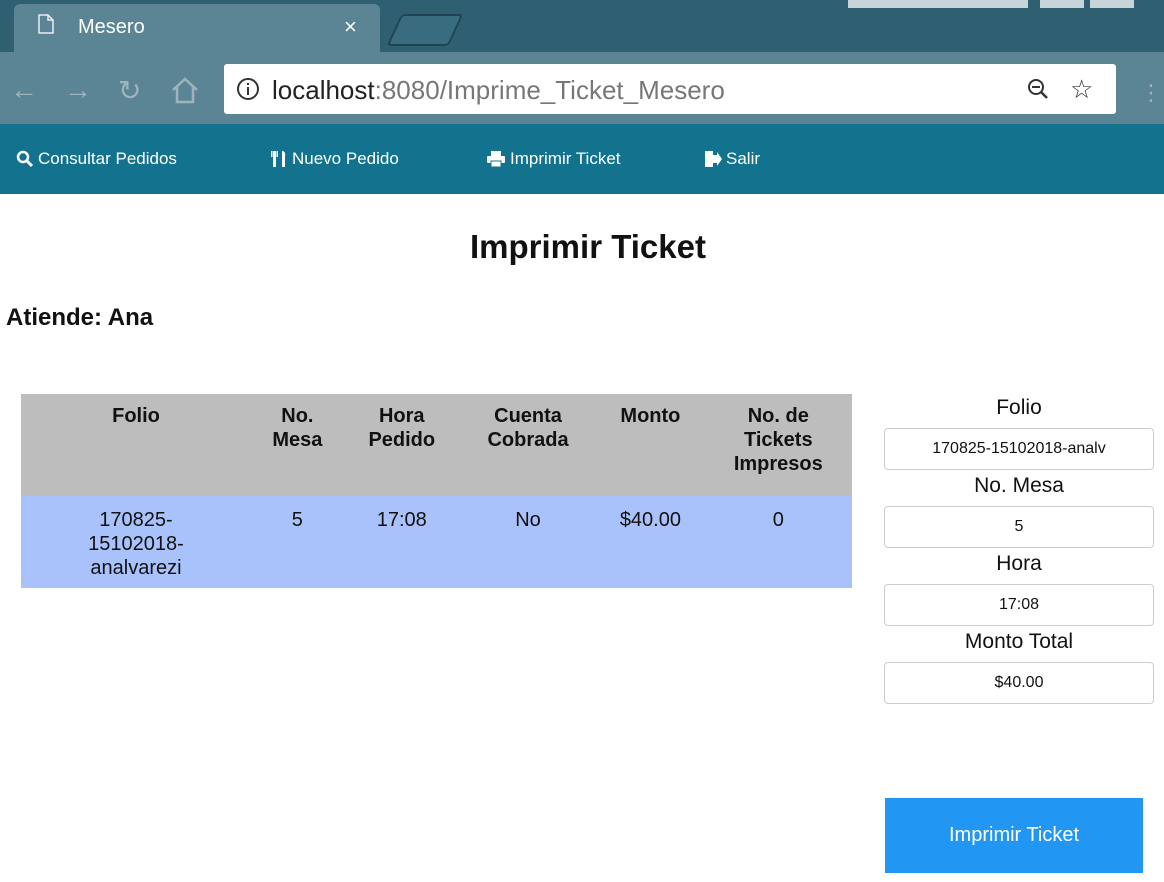 The width and height of the screenshot is (1164, 882). I want to click on cell-folio: 170825- 15102018- analvarezi, so click(136, 542).